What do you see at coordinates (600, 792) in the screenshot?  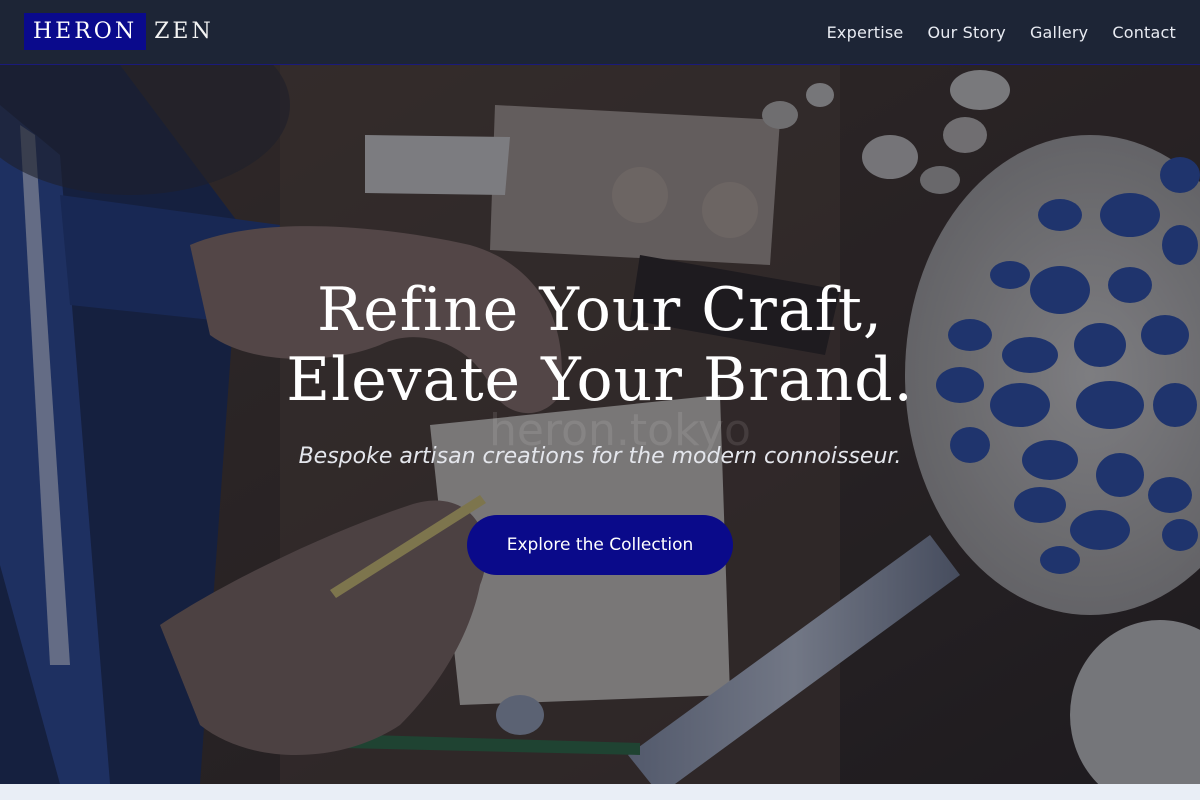 I see `page-bottom-strip` at bounding box center [600, 792].